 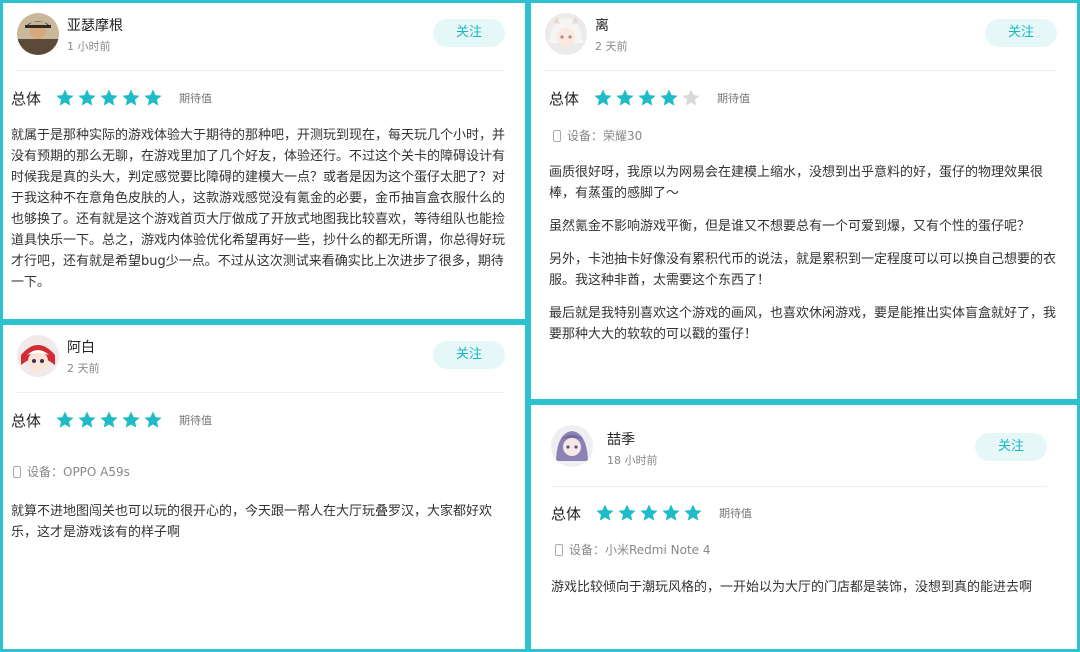 What do you see at coordinates (640, 550) in the screenshot?
I see `device-label: 设备：小米Redmi Note 4` at bounding box center [640, 550].